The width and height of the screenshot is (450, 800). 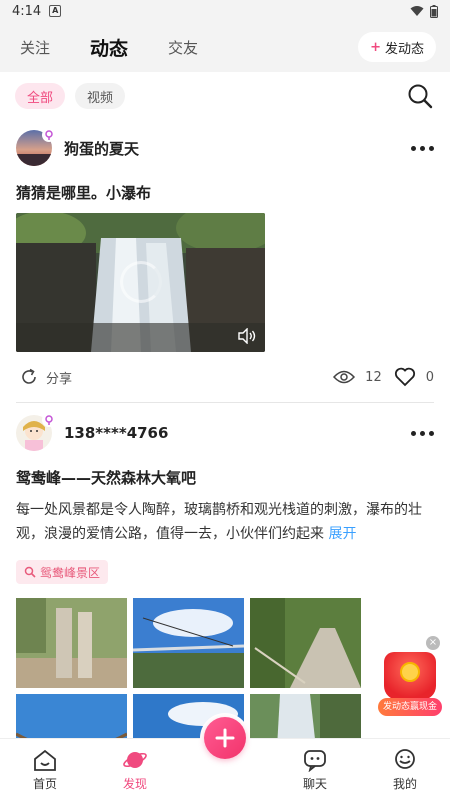 I want to click on filter-video-chip: 视频, so click(x=100, y=96).